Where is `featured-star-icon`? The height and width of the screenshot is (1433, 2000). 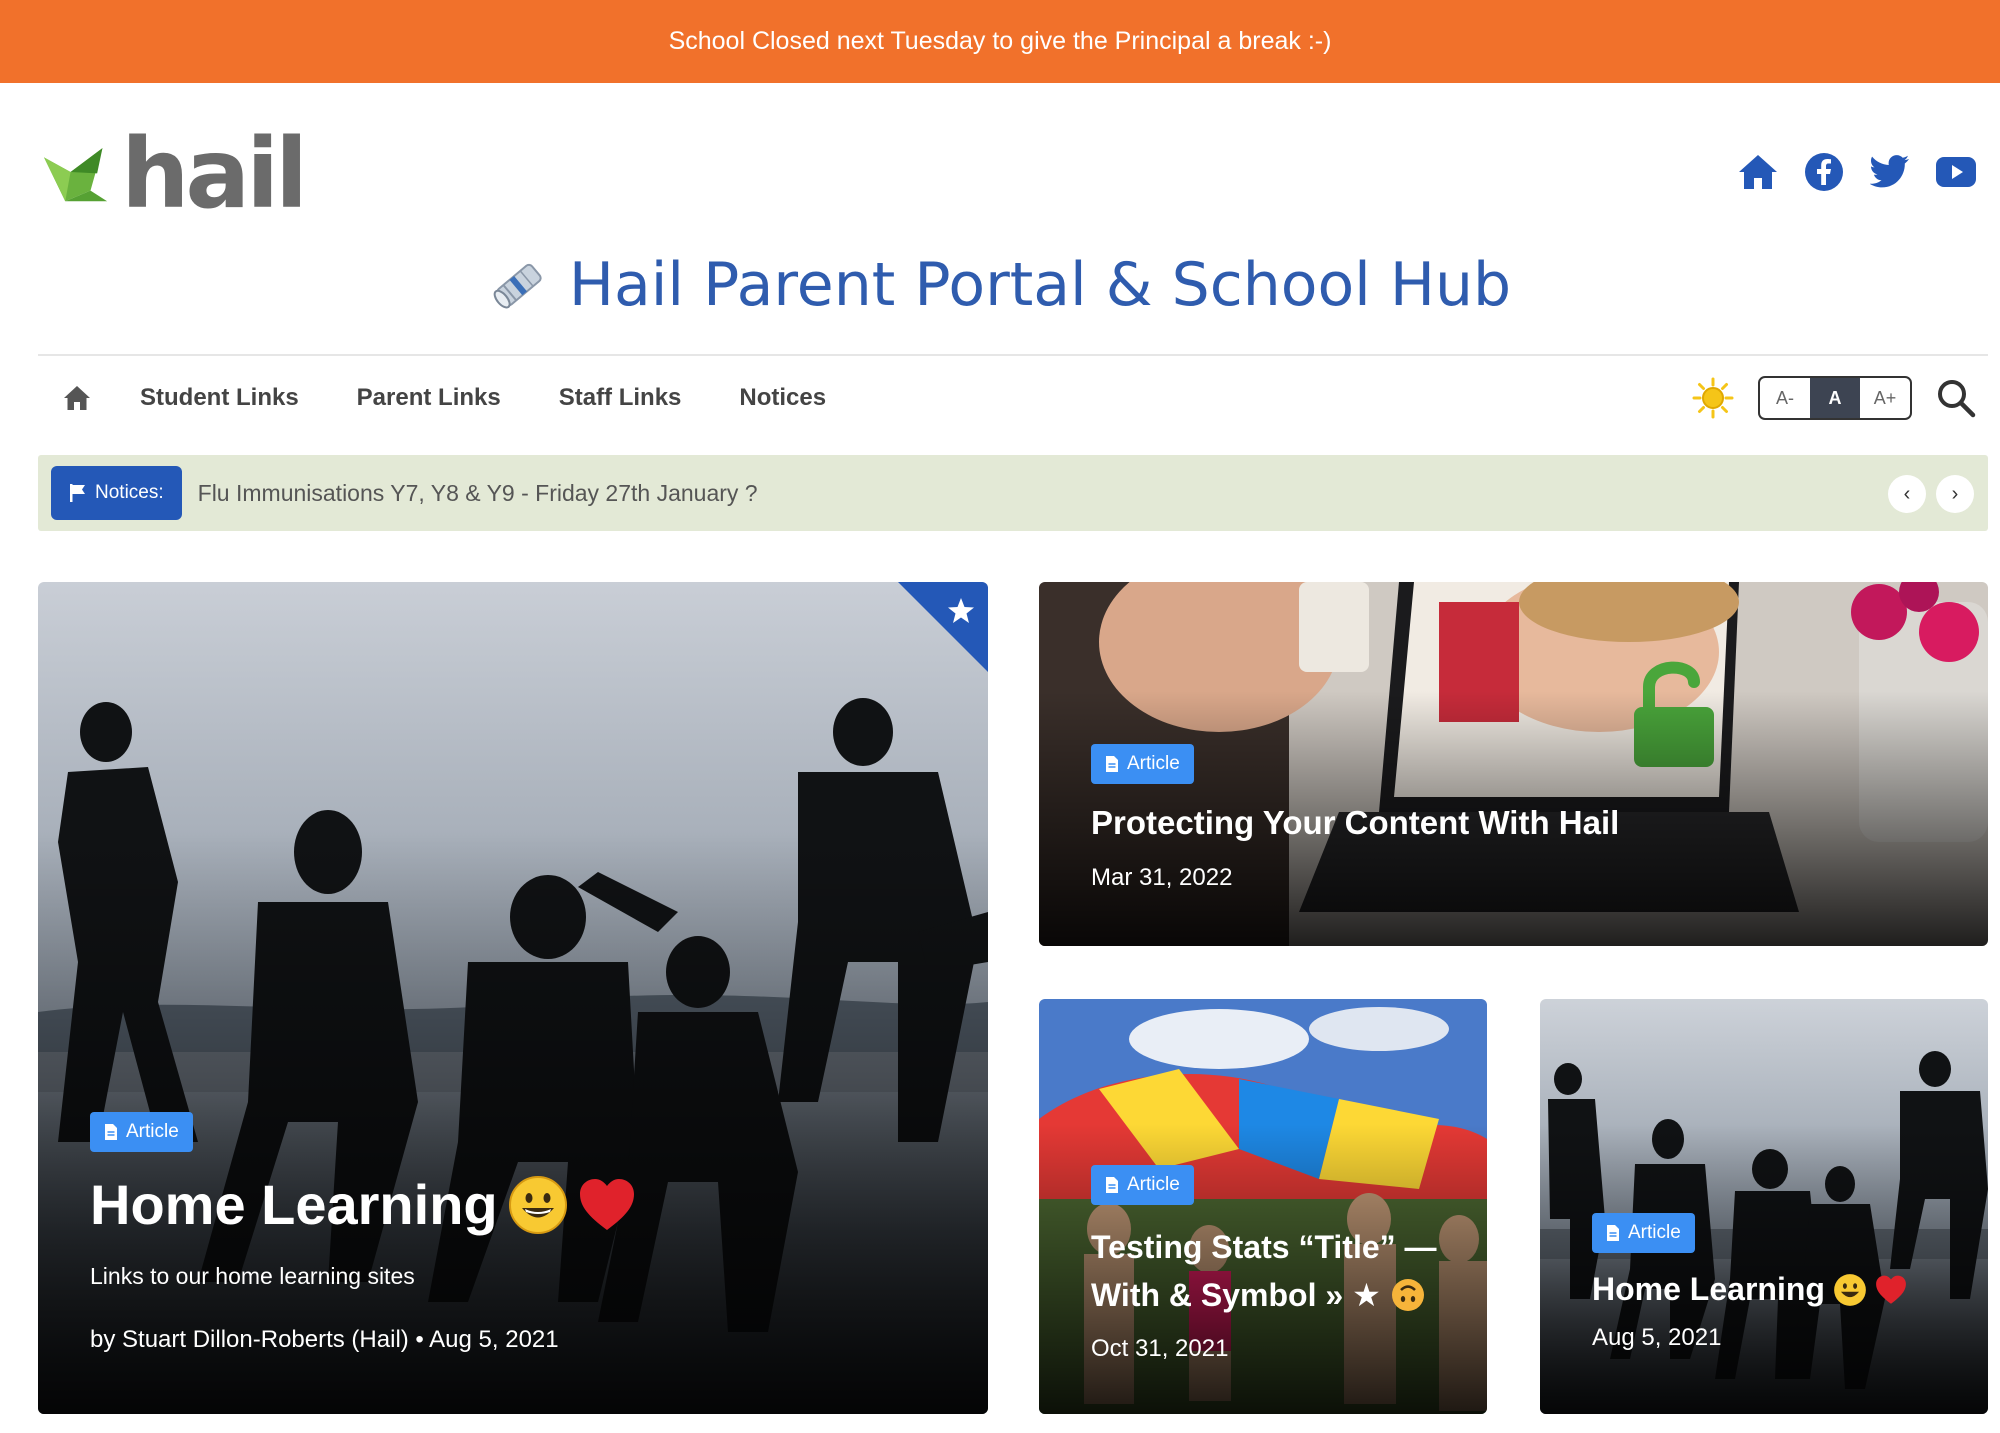 featured-star-icon is located at coordinates (961, 610).